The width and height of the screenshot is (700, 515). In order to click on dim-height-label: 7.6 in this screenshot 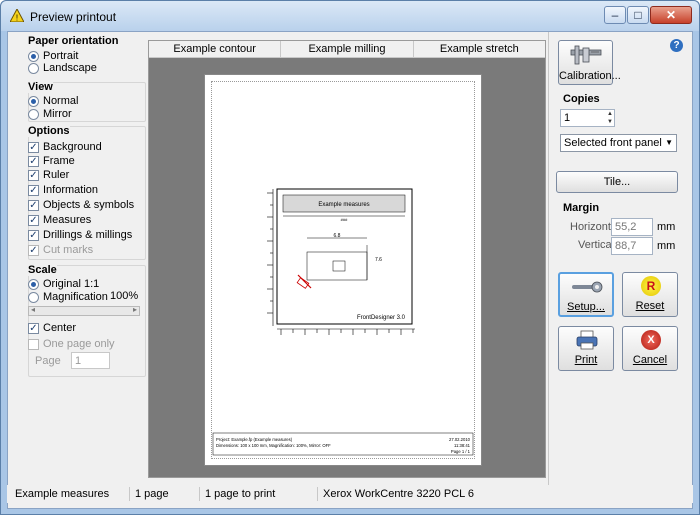, I will do `click(378, 260)`.